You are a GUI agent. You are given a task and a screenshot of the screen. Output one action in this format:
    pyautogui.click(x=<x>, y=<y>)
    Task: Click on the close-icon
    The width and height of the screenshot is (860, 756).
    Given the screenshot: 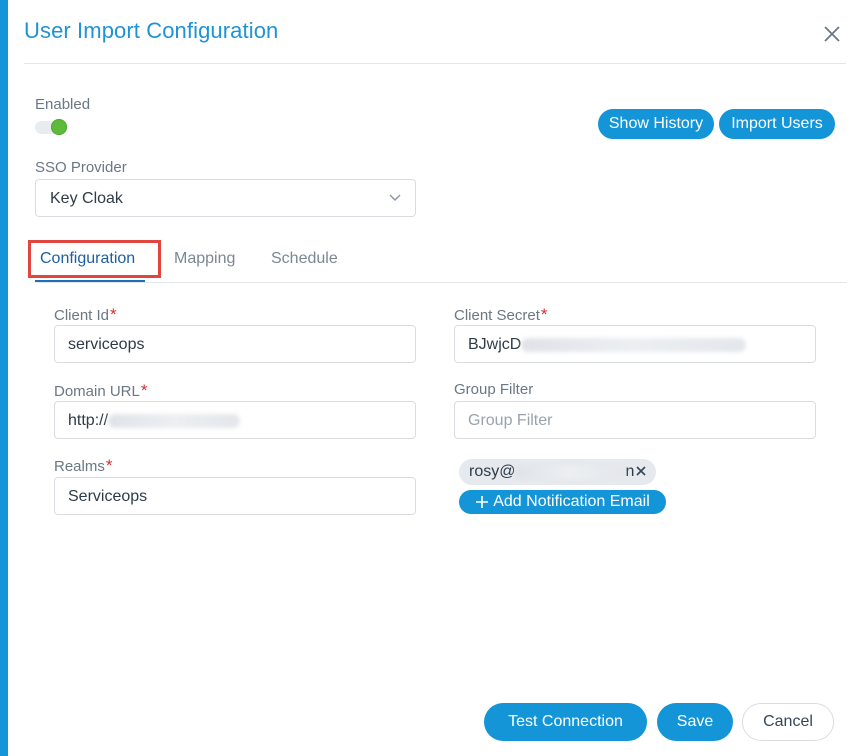 What is the action you would take?
    pyautogui.click(x=832, y=34)
    